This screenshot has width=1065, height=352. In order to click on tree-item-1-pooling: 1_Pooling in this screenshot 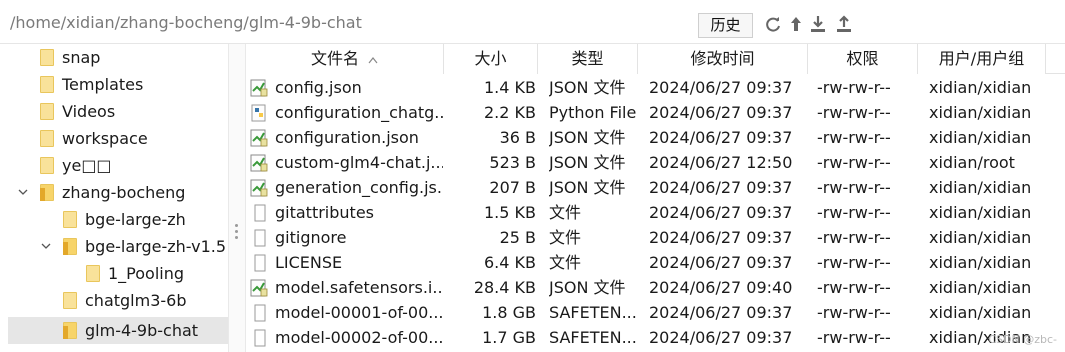, I will do `click(114, 273)`.